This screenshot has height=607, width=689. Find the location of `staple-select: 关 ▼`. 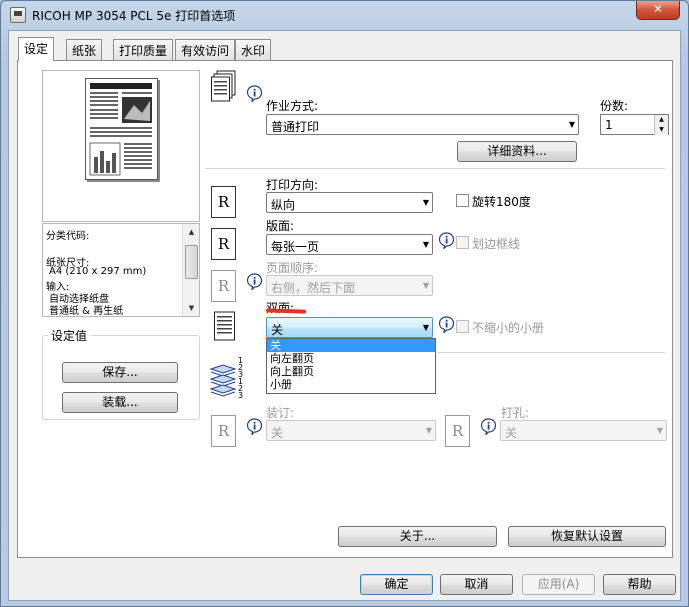

staple-select: 关 ▼ is located at coordinates (351, 430).